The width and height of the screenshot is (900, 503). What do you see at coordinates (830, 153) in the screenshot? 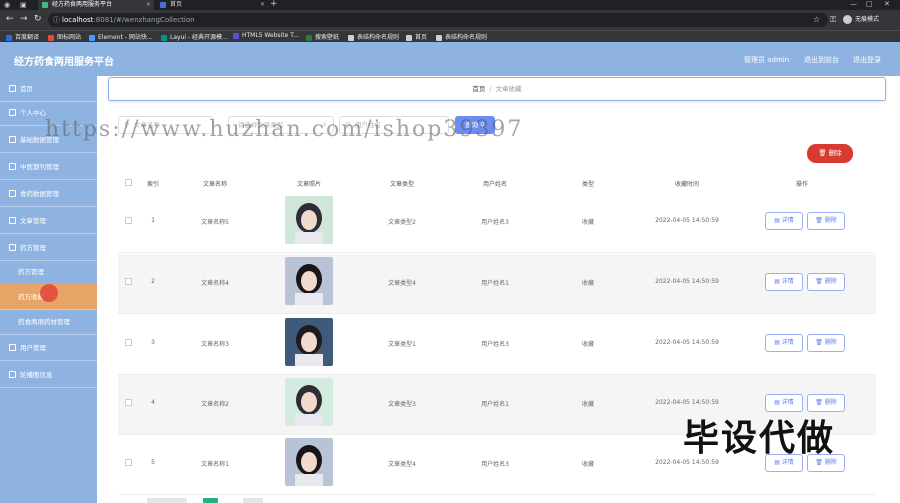
I see `bulk-delete-button: 🗑 删除` at bounding box center [830, 153].